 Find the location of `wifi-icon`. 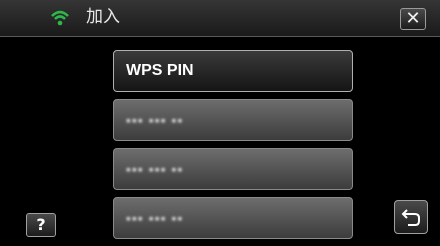

wifi-icon is located at coordinates (60, 18).